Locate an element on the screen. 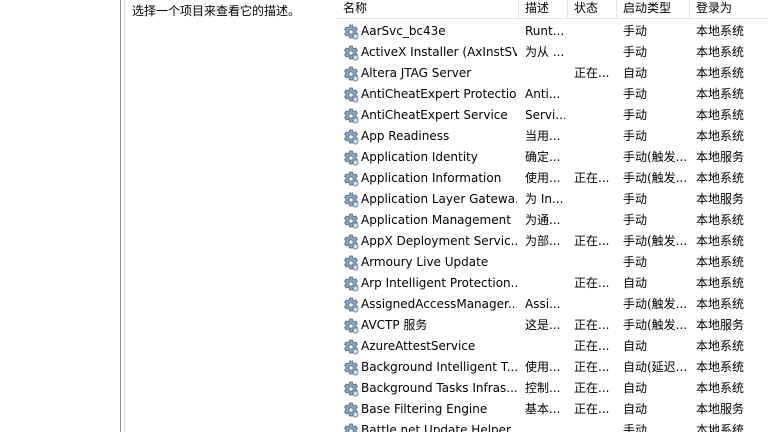  service-row: AVCTP 服务 这是... 正在... 手动(触发... 本地服务 is located at coordinates (552, 325).